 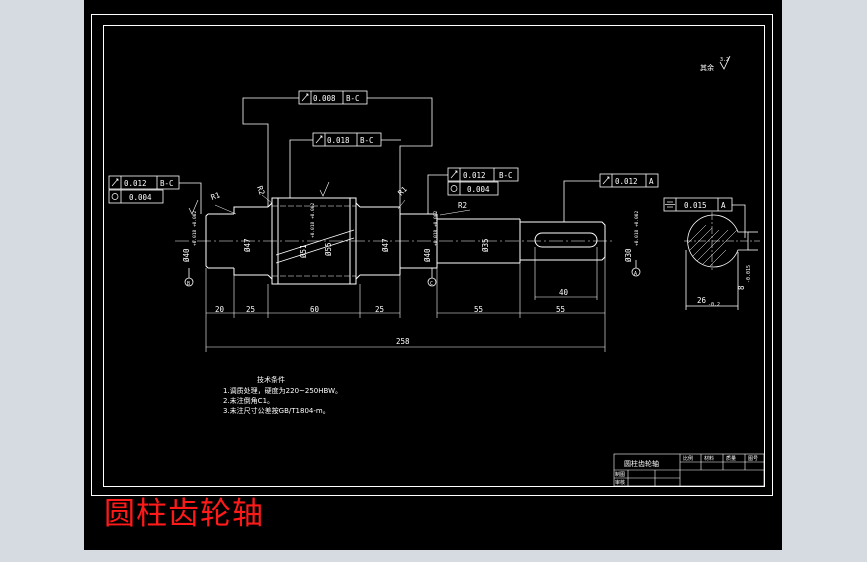 What do you see at coordinates (167, 183) in the screenshot?
I see `gtol-left-datum: B-C` at bounding box center [167, 183].